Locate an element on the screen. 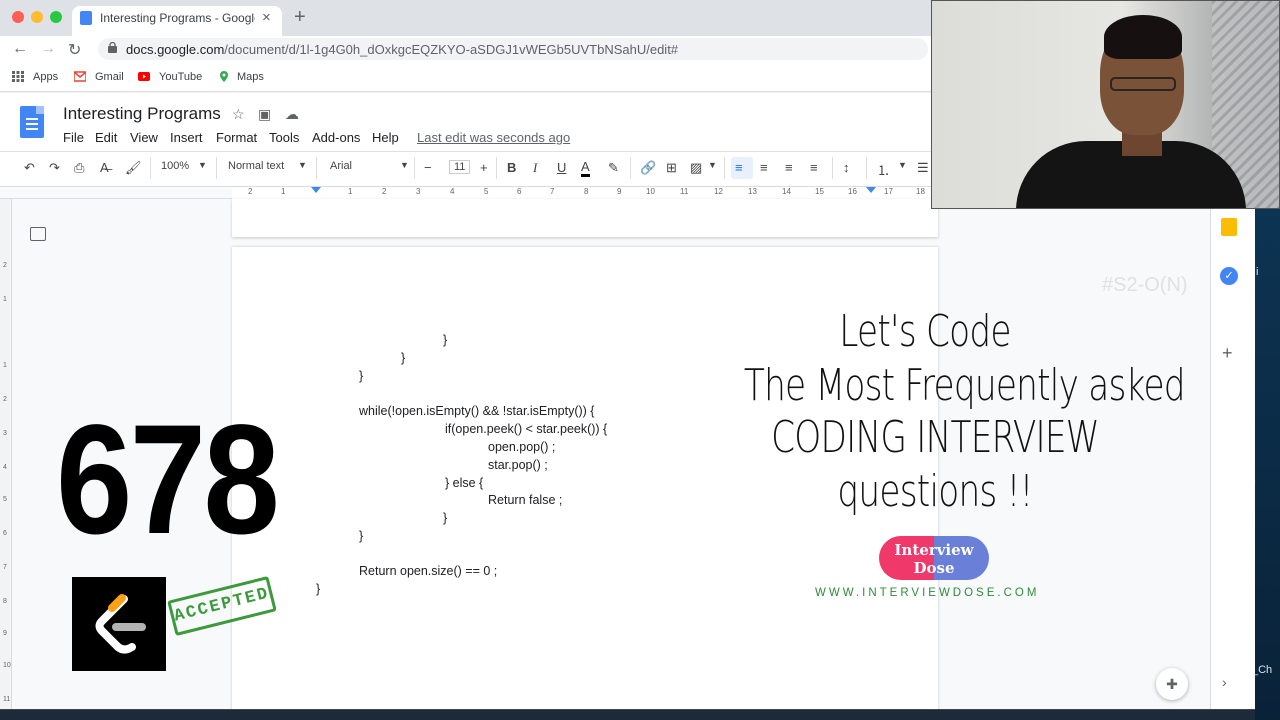 This screenshot has width=1280, height=720. bulleted-list-icon: ☰ is located at coordinates (923, 168).